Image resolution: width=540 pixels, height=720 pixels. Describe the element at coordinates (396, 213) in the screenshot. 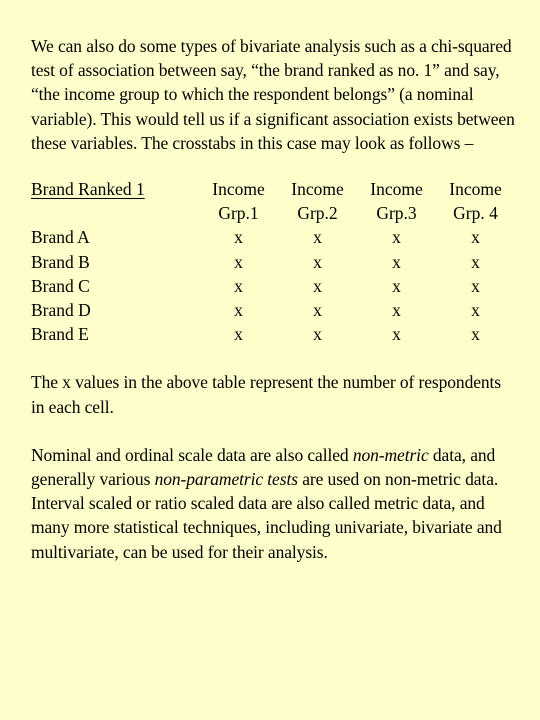

I see `column-header-line2: Grp.3` at that location.